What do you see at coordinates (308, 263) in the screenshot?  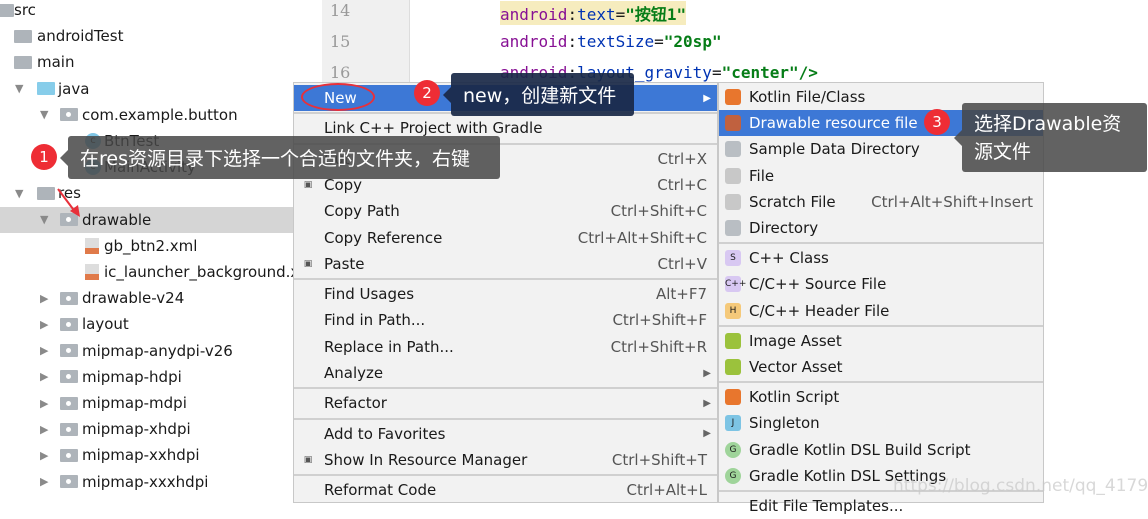 I see `paste-icon: ▣` at bounding box center [308, 263].